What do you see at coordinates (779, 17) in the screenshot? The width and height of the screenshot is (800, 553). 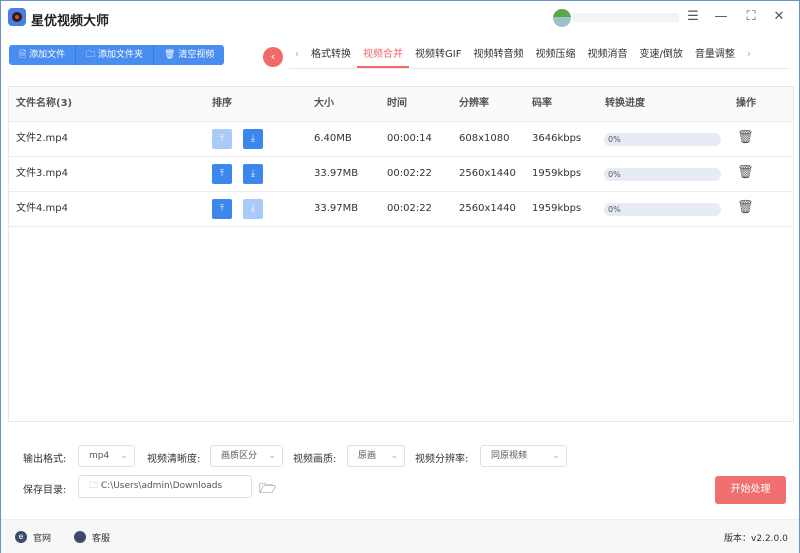 I see `close-button: ✕` at bounding box center [779, 17].